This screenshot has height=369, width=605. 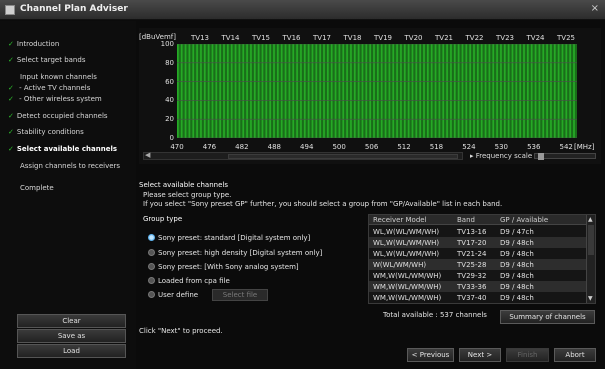 I want to click on slider-knob, so click(x=541, y=156).